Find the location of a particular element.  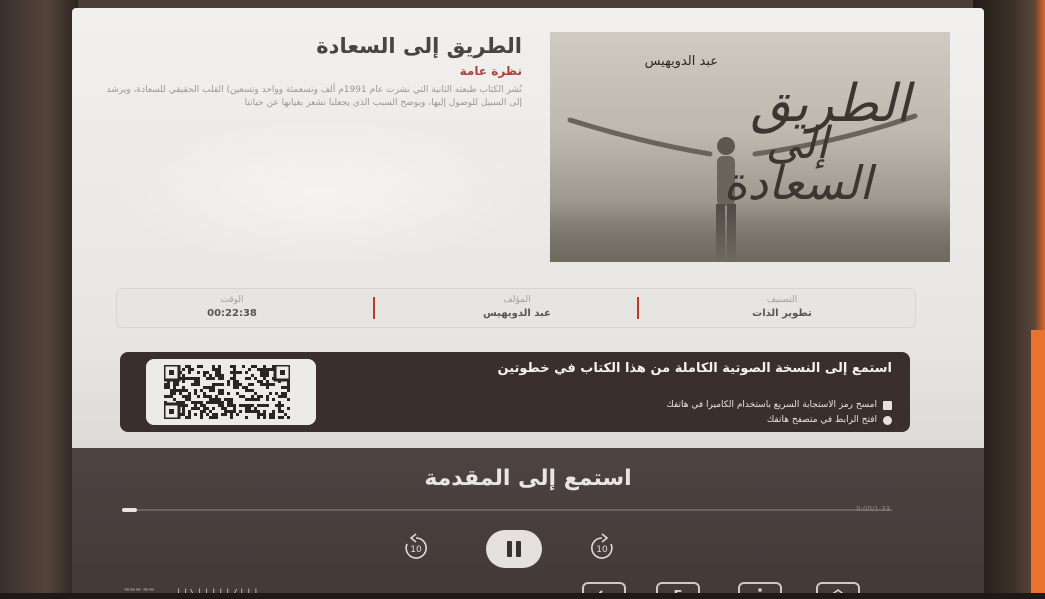

info-category-label: التصنيف is located at coordinates (782, 300).